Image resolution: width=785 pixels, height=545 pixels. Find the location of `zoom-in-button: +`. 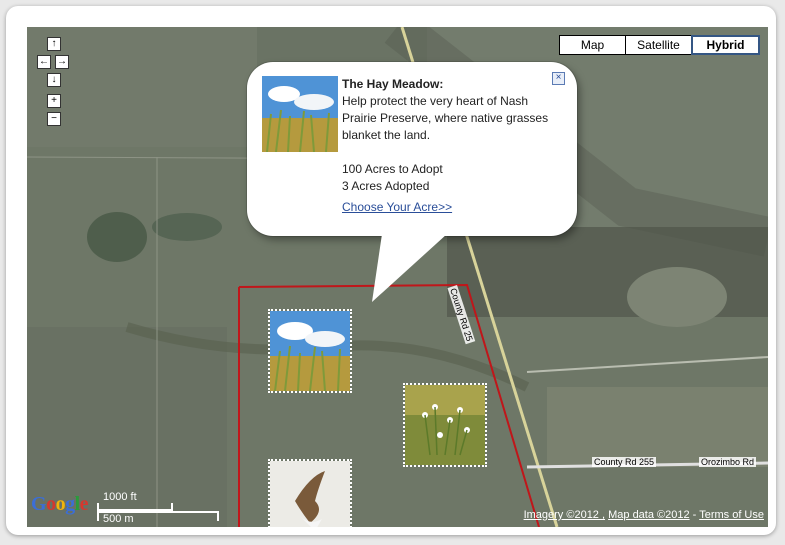

zoom-in-button: + is located at coordinates (54, 101).